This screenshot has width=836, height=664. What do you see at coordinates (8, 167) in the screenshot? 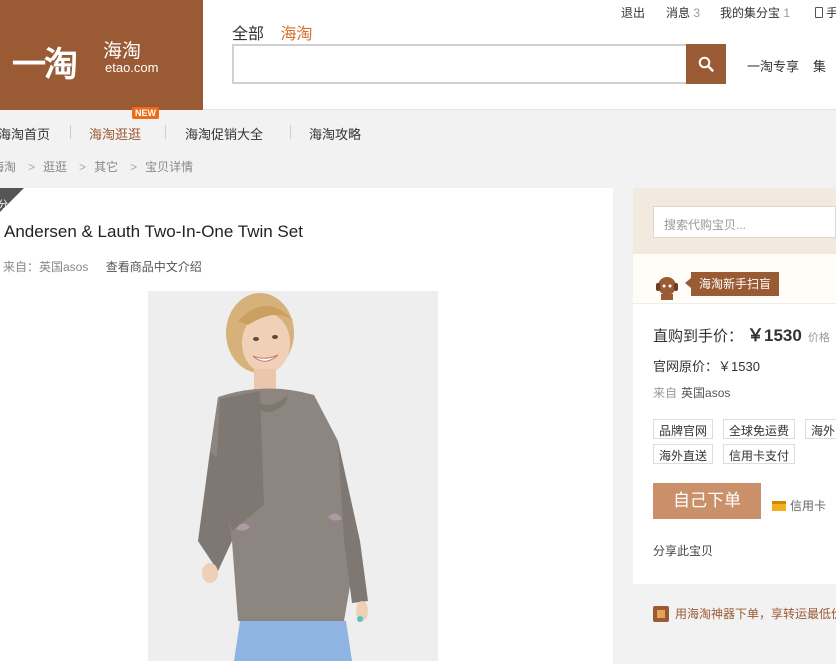
I see `breadcrumb-haitao: 海淘` at bounding box center [8, 167].